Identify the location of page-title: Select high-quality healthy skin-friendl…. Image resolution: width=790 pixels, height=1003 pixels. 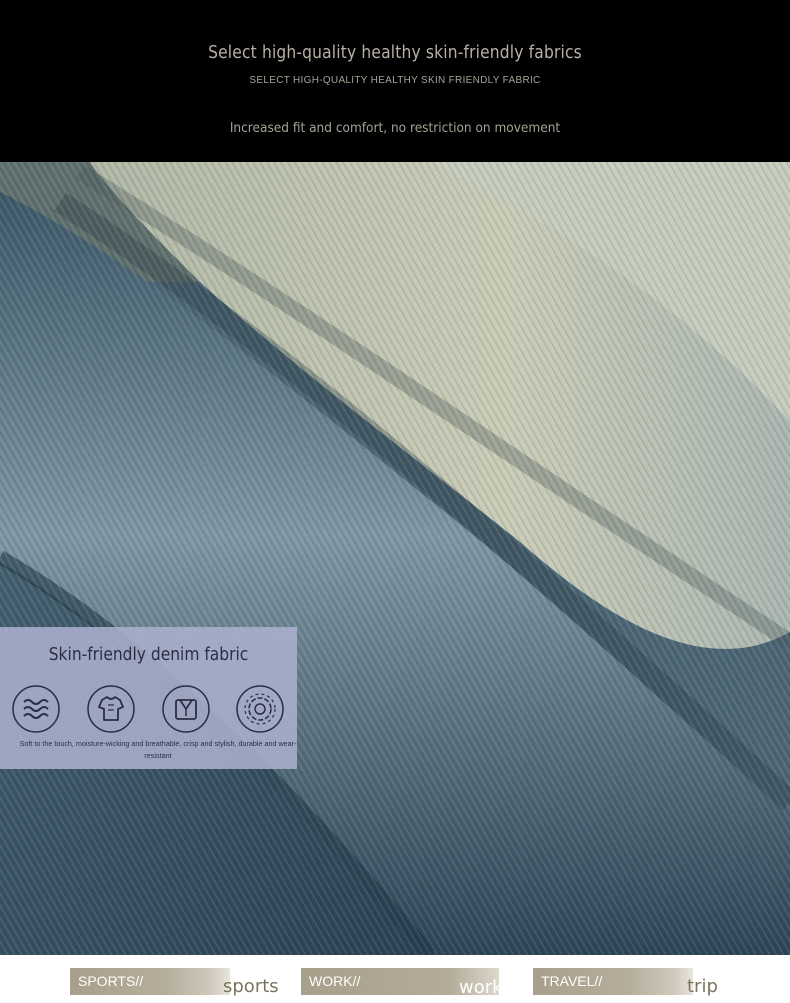
(395, 52).